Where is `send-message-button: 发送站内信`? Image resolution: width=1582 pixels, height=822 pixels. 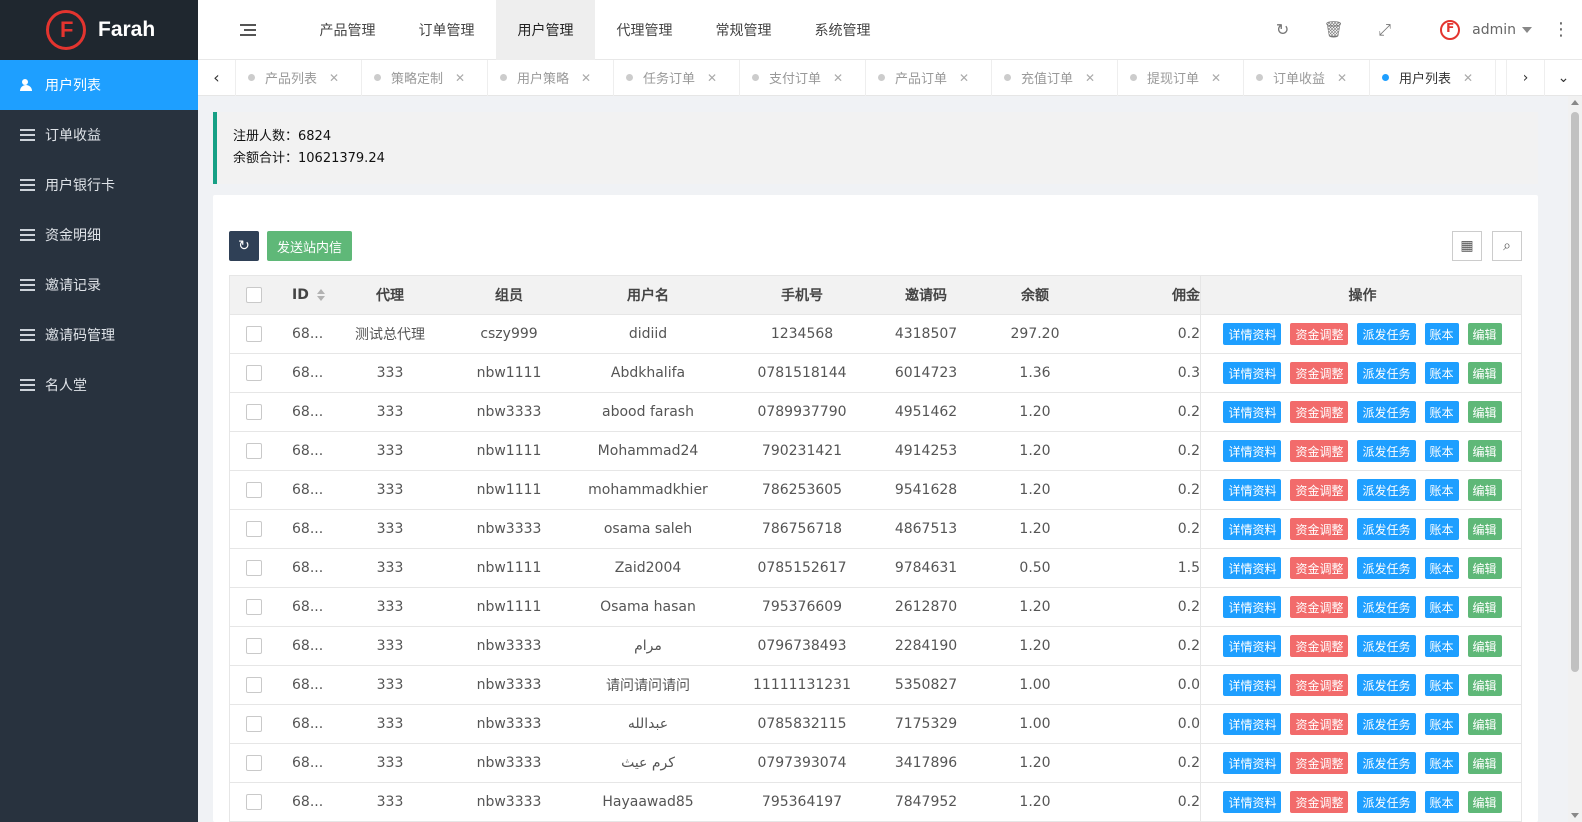
send-message-button: 发送站内信 is located at coordinates (310, 246).